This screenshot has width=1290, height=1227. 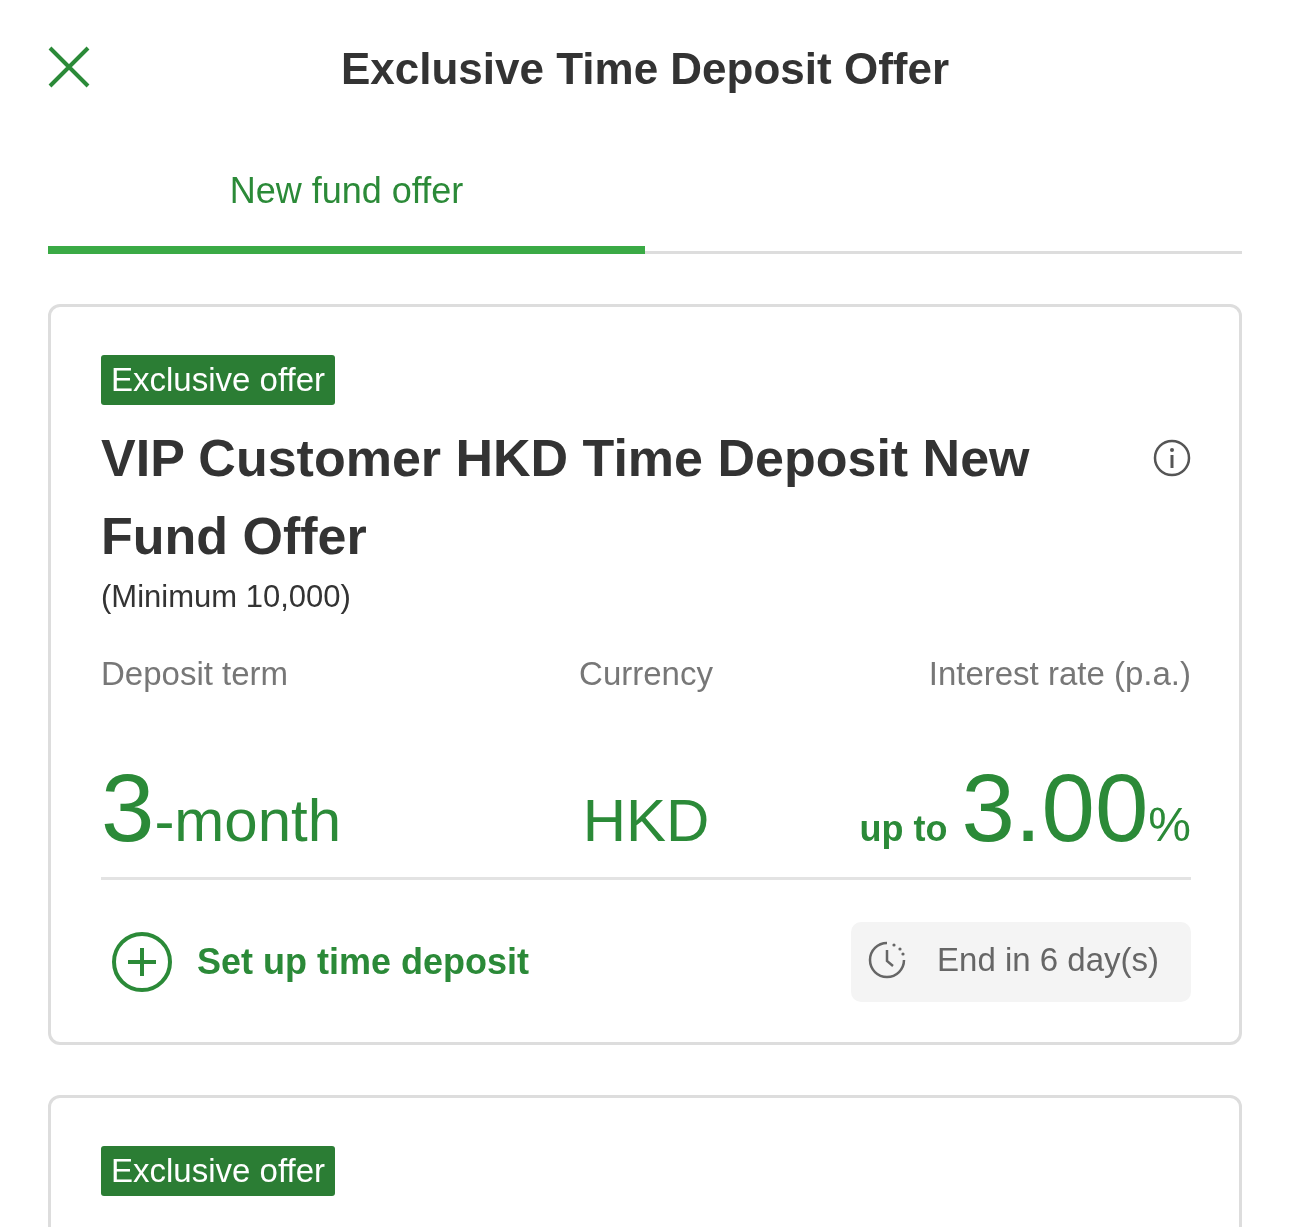 What do you see at coordinates (69, 67) in the screenshot?
I see `close-button` at bounding box center [69, 67].